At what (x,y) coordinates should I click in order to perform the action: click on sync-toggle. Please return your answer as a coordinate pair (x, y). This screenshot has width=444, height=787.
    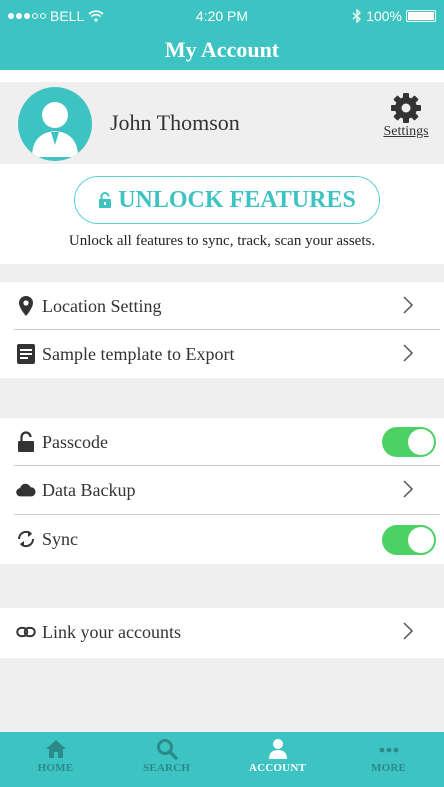
    Looking at the image, I should click on (409, 540).